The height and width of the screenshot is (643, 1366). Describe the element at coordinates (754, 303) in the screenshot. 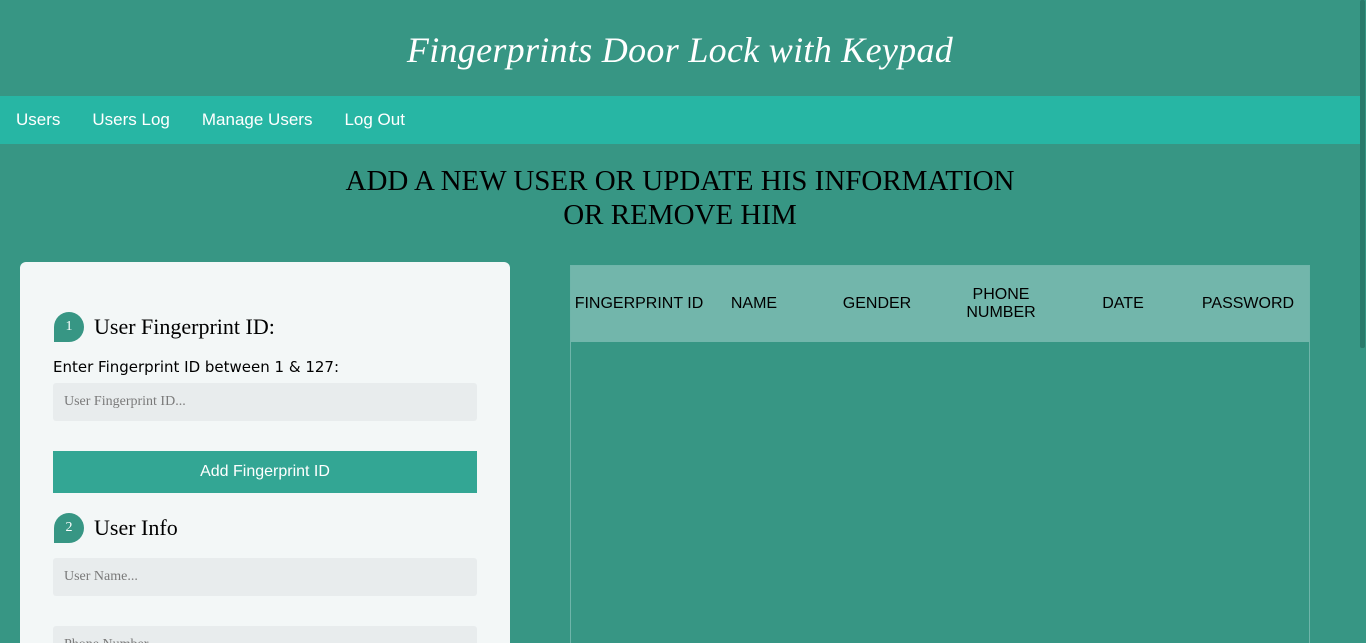

I see `column-header-name: NAME` at that location.